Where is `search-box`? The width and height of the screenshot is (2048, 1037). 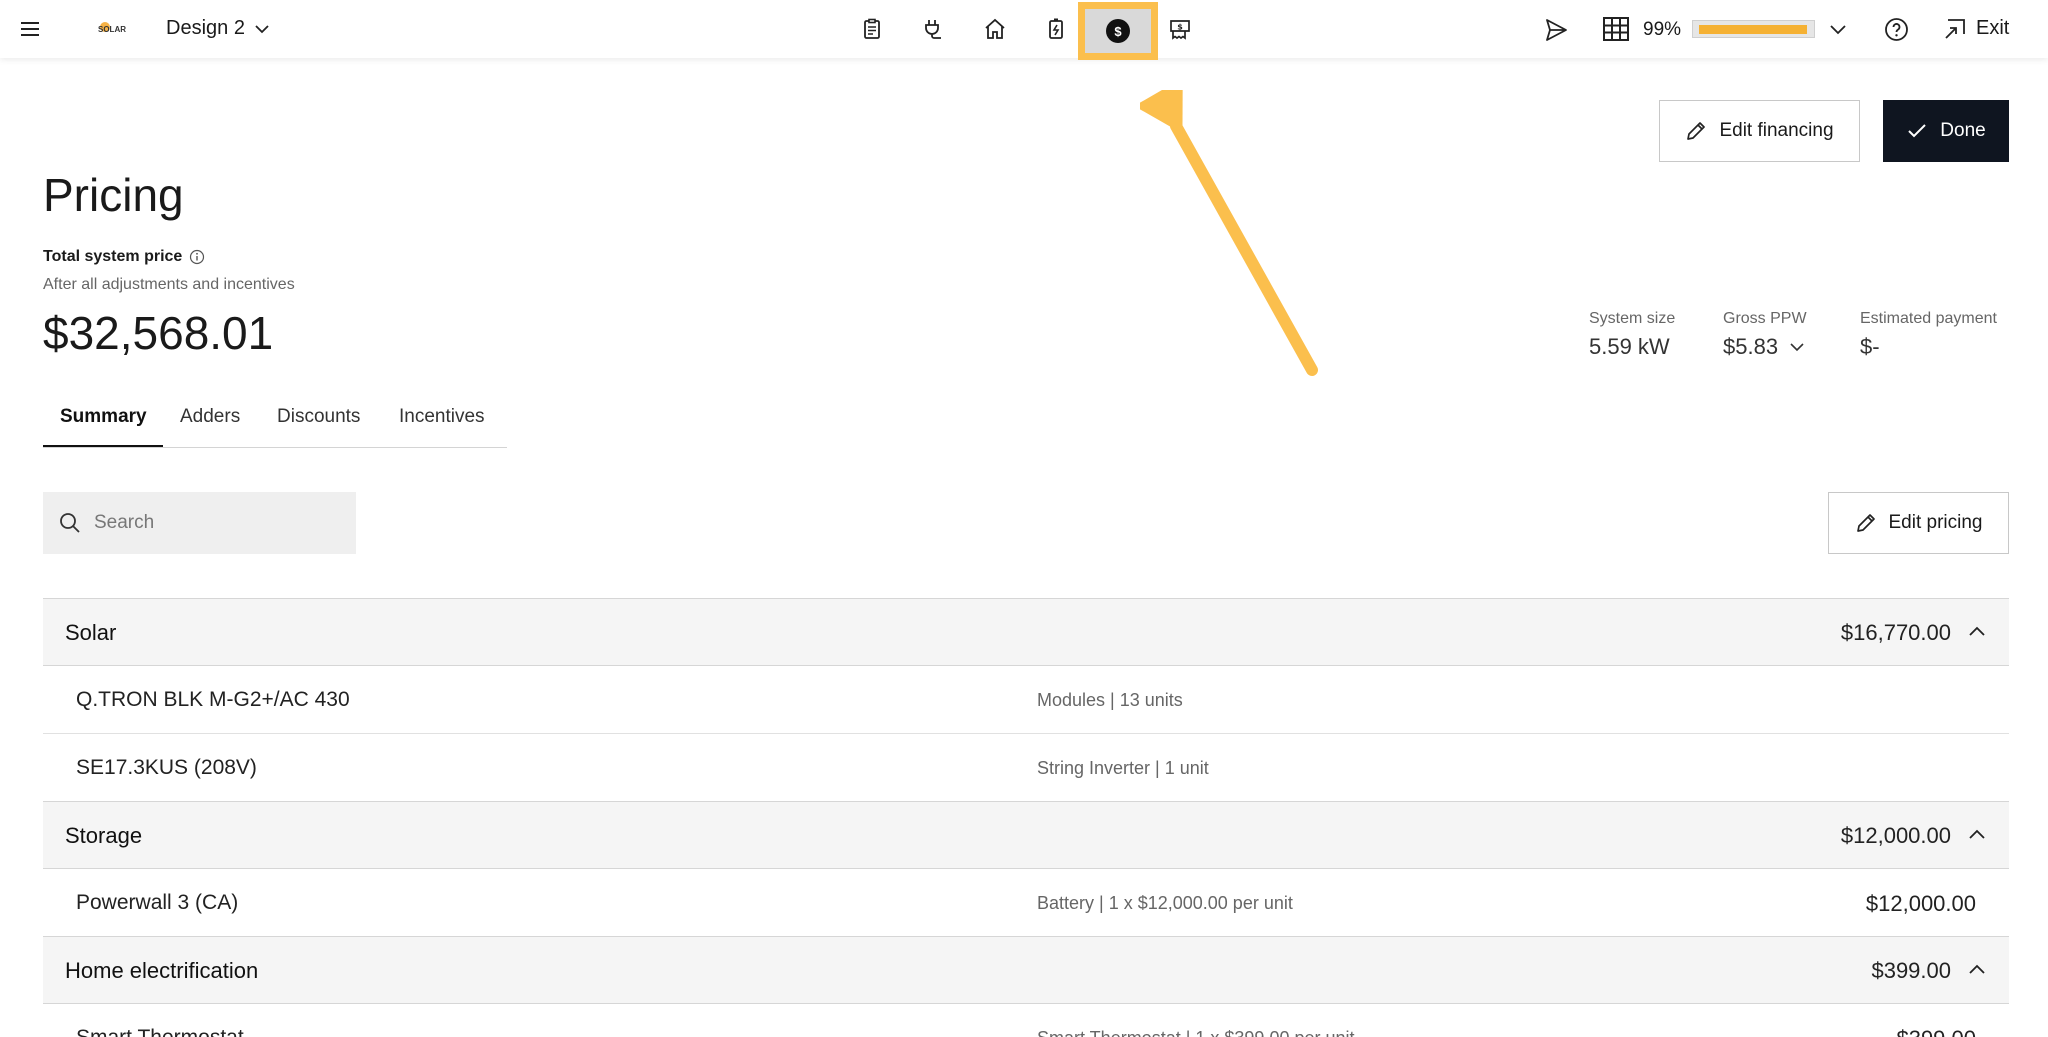
search-box is located at coordinates (199, 523).